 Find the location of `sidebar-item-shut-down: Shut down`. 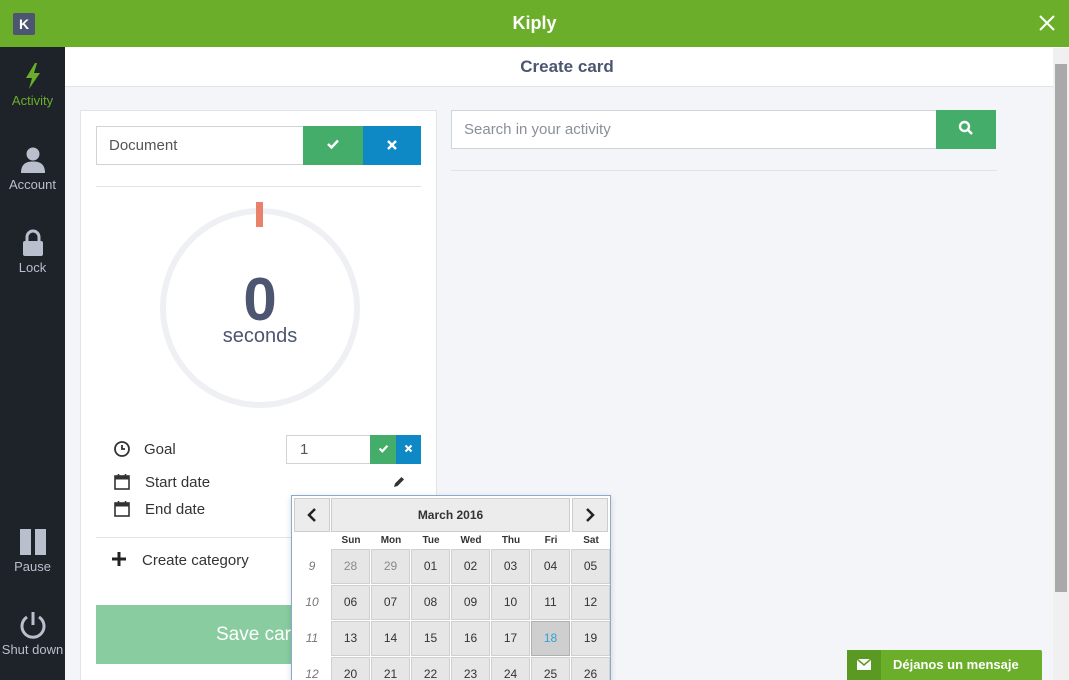

sidebar-item-shut-down: Shut down is located at coordinates (32, 633).